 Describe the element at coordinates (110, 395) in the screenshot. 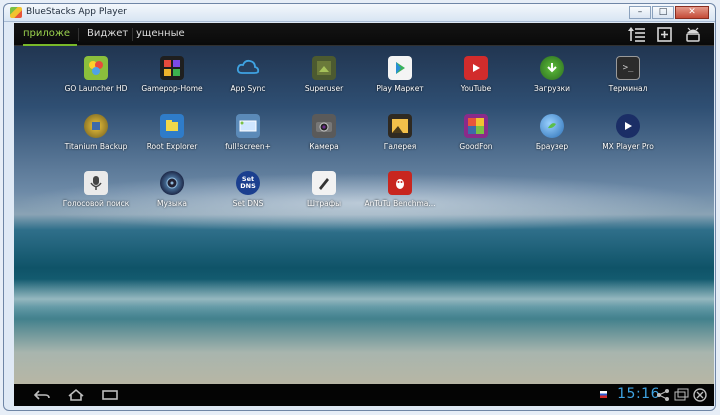

I see `recent-apps-icon` at that location.